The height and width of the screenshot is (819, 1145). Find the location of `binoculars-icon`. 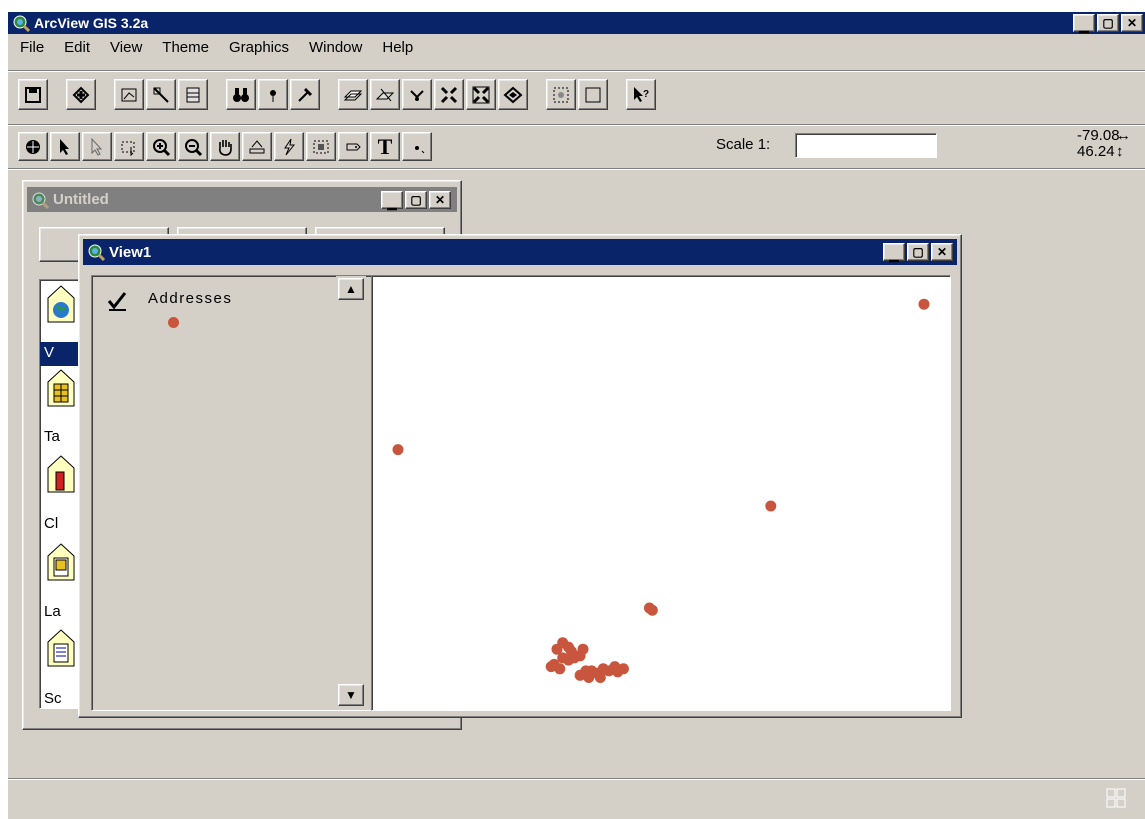

binoculars-icon is located at coordinates (241, 94).